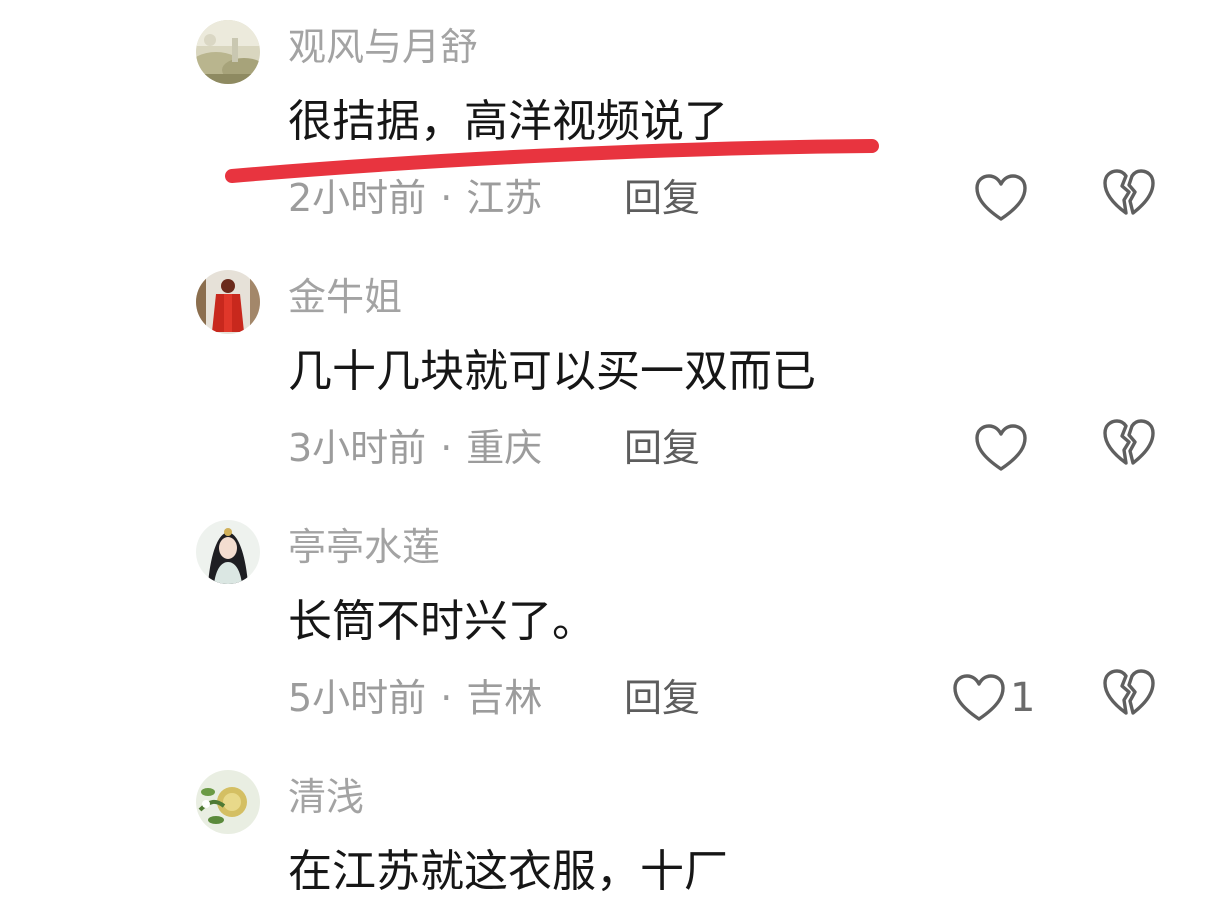 The width and height of the screenshot is (1220, 917). Describe the element at coordinates (357, 448) in the screenshot. I see `comment-time: 3小时前` at that location.